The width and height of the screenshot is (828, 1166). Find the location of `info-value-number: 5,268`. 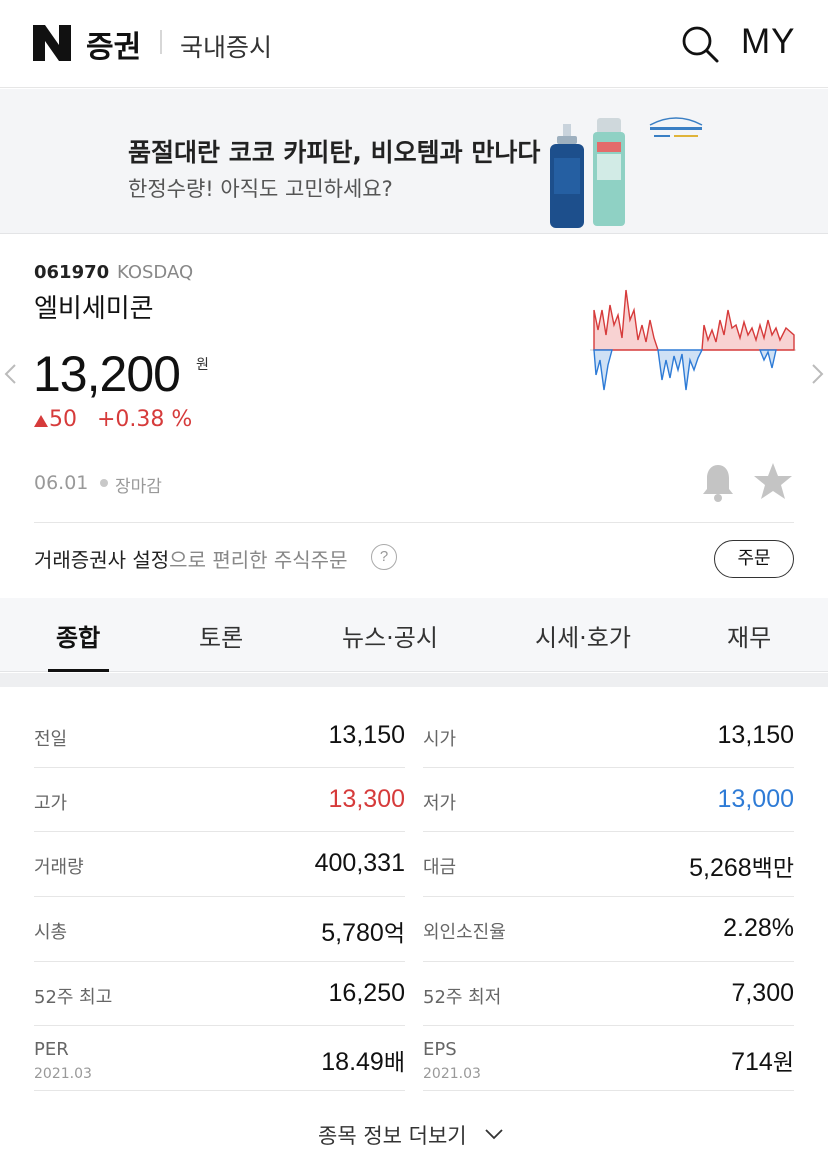

info-value-number: 5,268 is located at coordinates (720, 868).